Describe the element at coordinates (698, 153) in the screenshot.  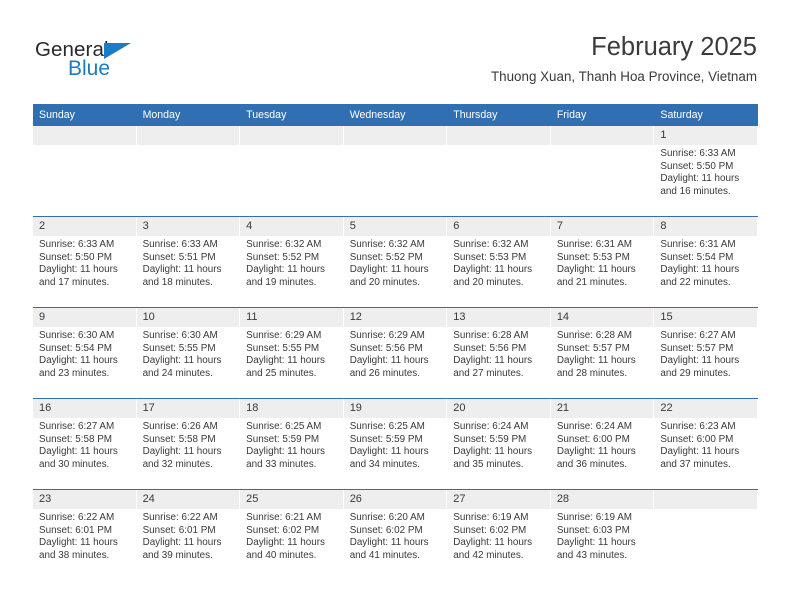
I see `sunrise-text: Sunrise: 6:33 AM` at that location.